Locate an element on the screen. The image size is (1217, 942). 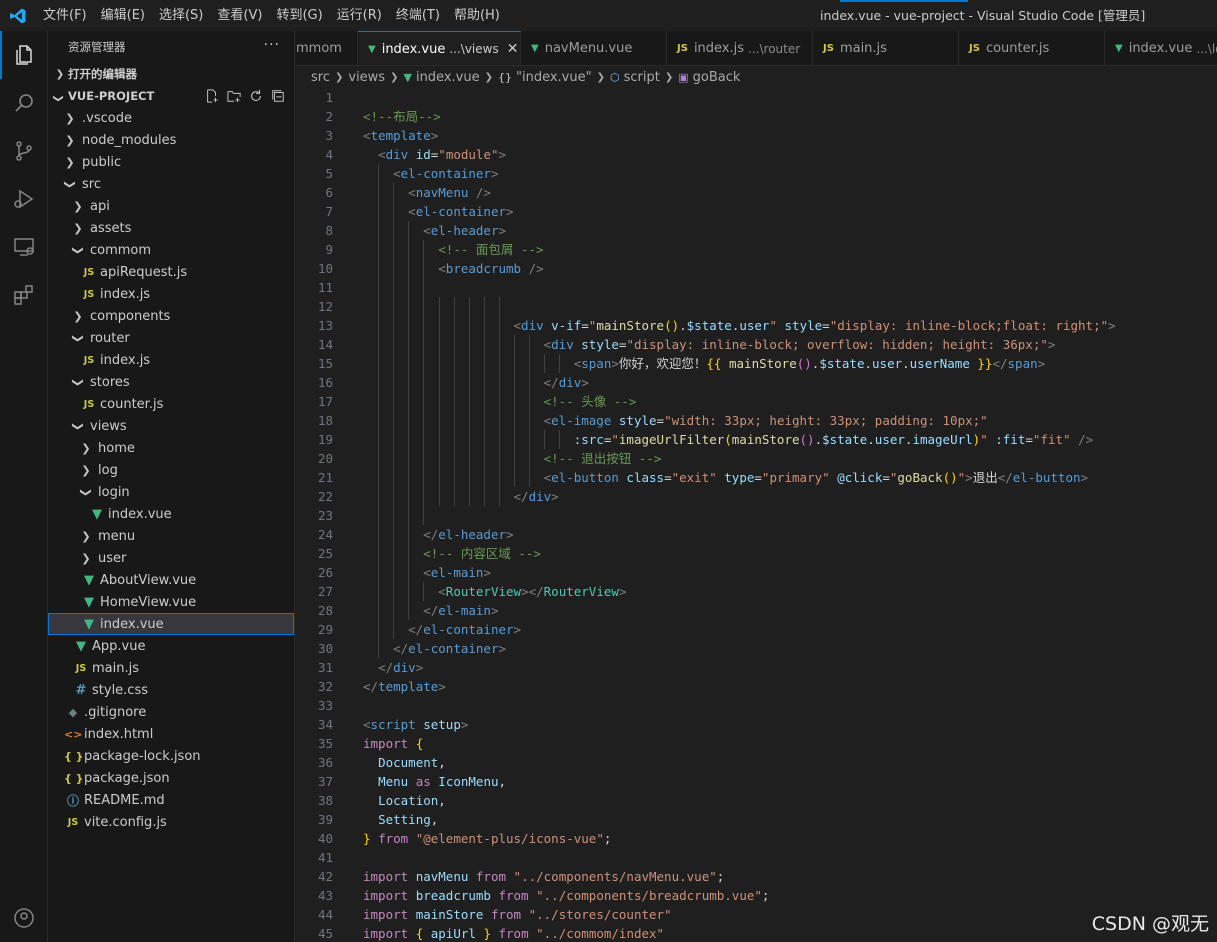
folder-item: ❯ stores is located at coordinates (171, 382).